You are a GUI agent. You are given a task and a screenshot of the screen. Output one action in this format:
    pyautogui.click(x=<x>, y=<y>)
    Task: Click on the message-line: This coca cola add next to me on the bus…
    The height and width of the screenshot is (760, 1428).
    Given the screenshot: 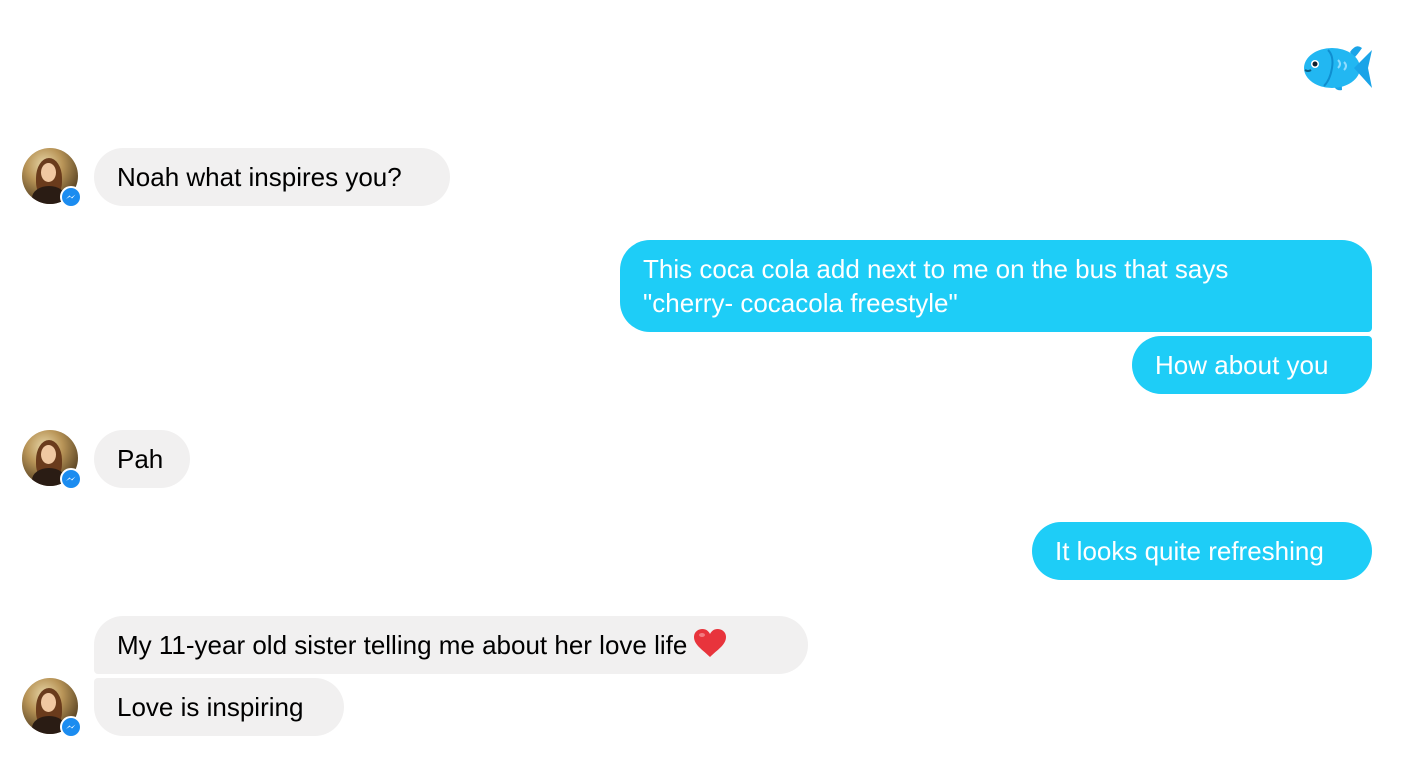 What is the action you would take?
    pyautogui.click(x=936, y=269)
    